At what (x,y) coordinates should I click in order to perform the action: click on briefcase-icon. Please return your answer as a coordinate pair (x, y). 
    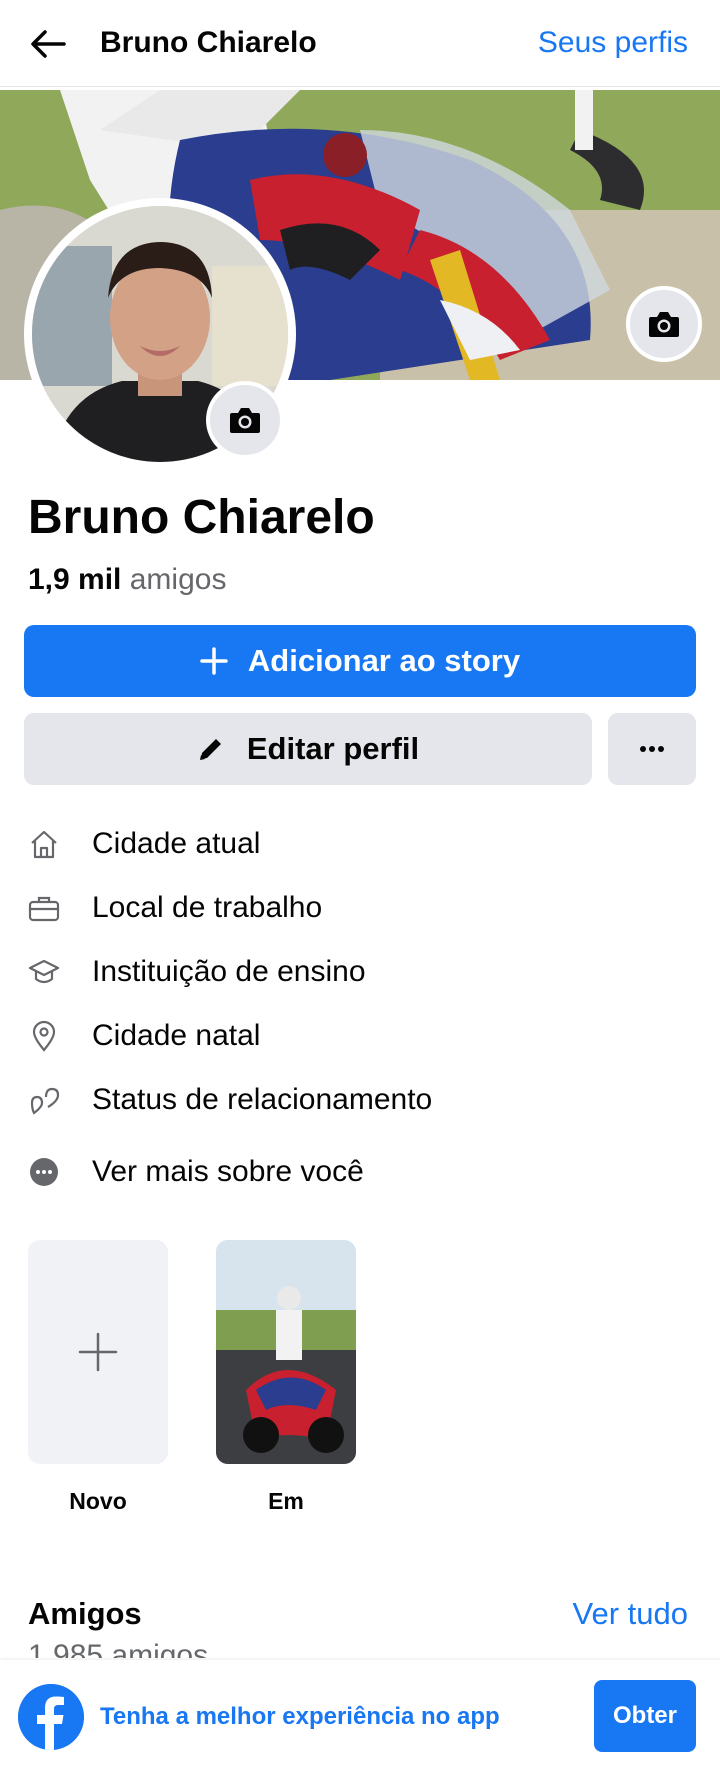
    Looking at the image, I should click on (44, 908).